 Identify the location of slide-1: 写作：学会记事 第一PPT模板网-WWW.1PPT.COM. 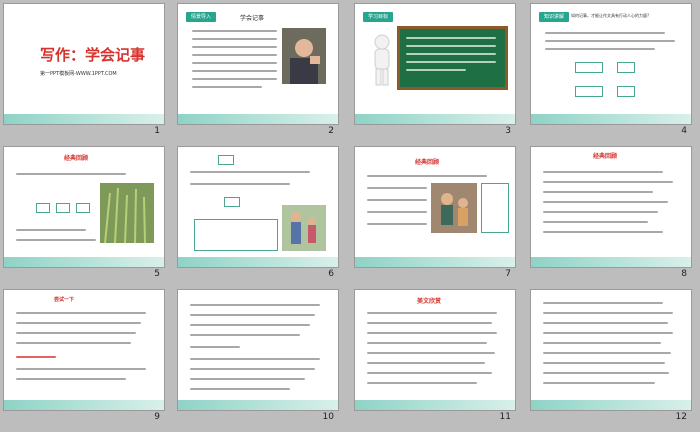
(84, 64).